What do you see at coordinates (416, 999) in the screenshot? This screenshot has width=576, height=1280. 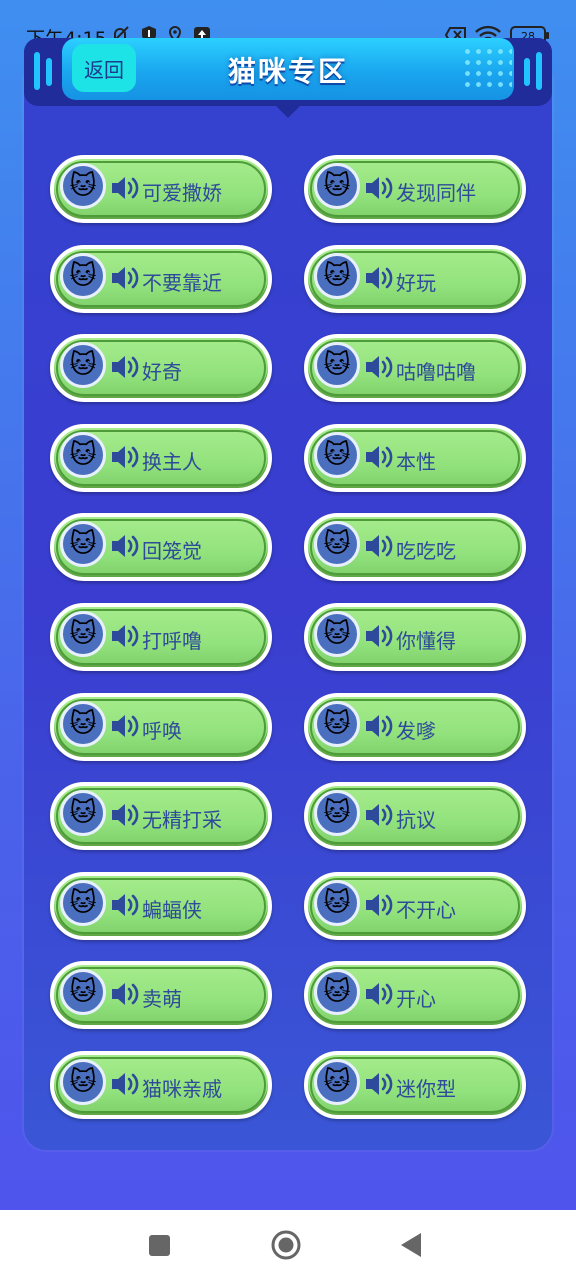 I see `sound-label: 开心` at bounding box center [416, 999].